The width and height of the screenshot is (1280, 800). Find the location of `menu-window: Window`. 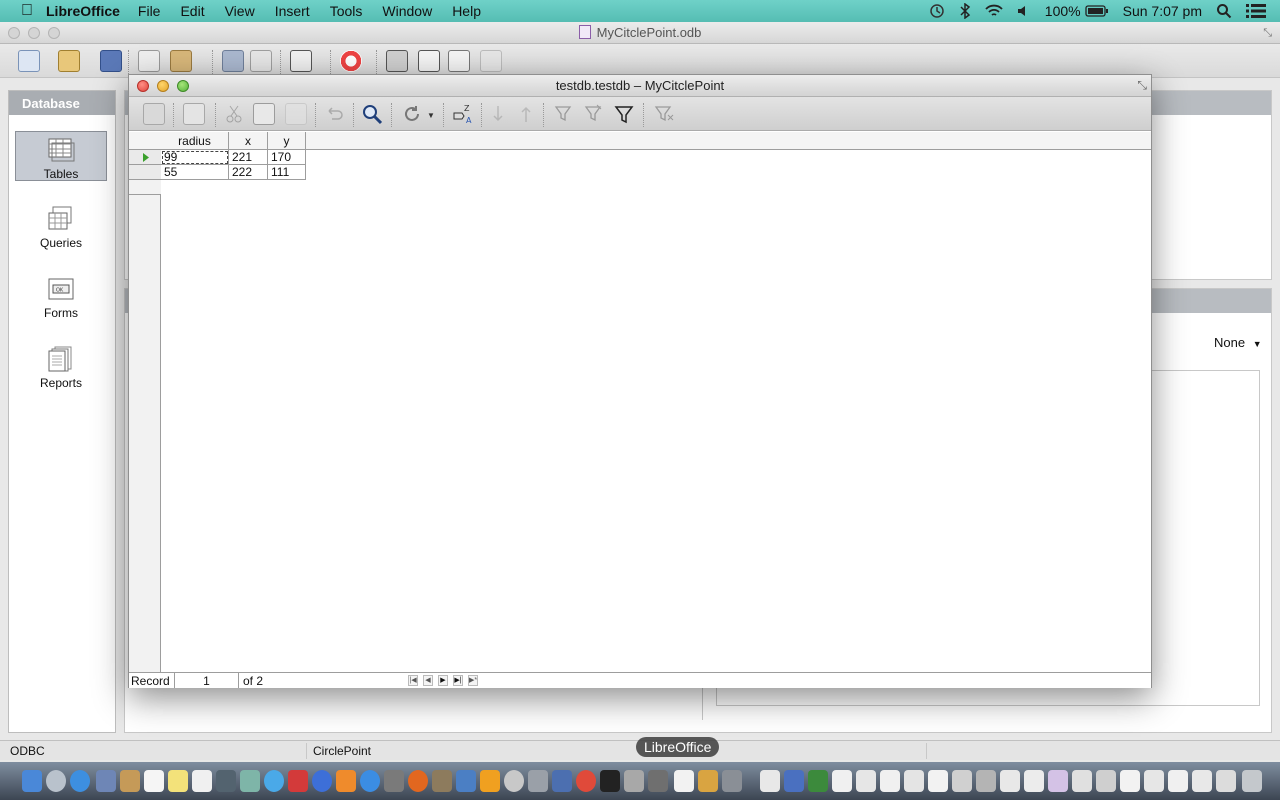

menu-window: Window is located at coordinates (407, 11).